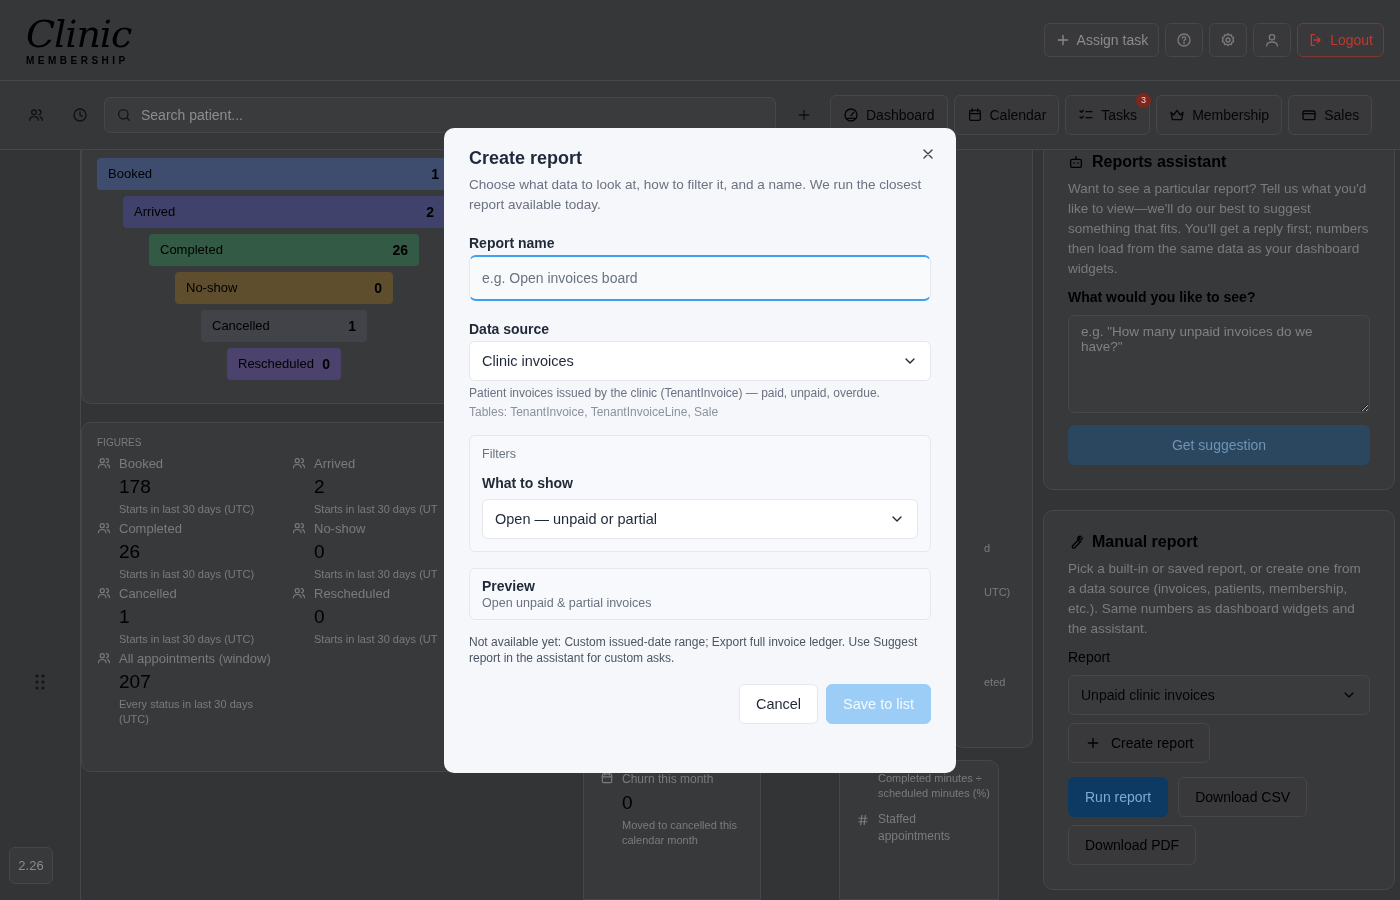 Image resolution: width=1400 pixels, height=900 pixels. I want to click on user-icon, so click(1272, 39).